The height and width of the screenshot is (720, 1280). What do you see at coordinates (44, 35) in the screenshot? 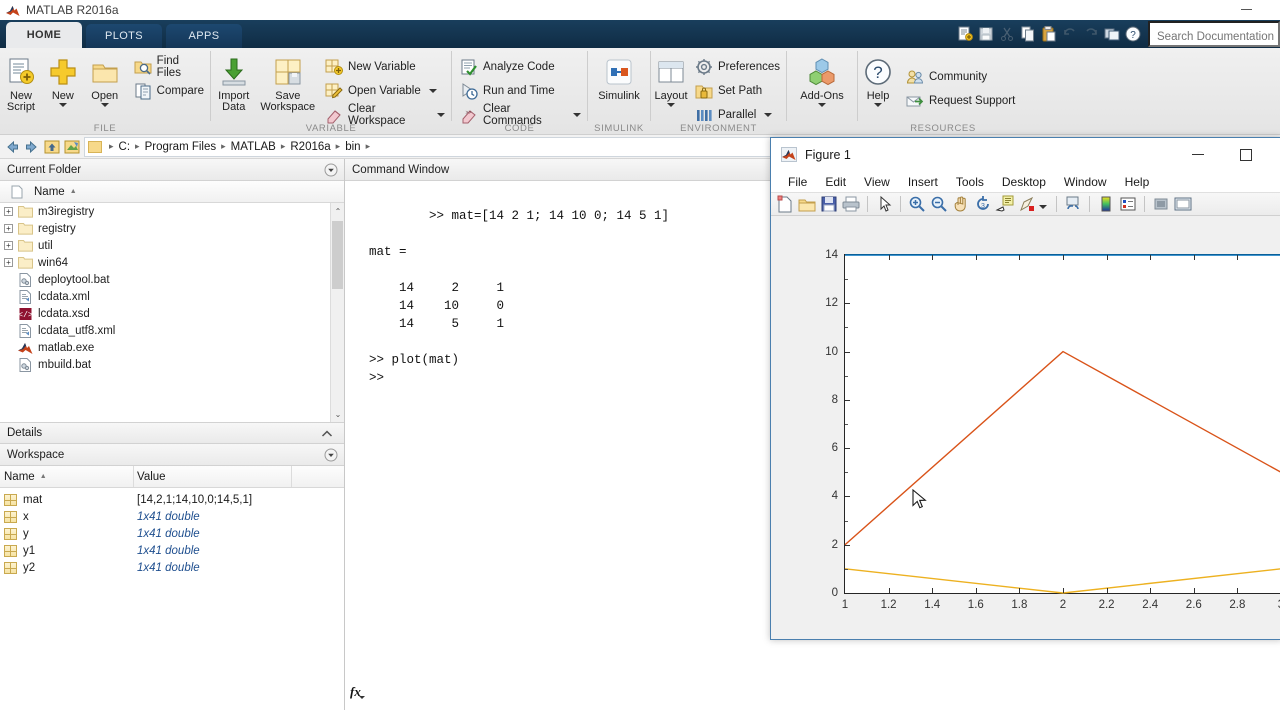
I see `tab-home: HOME` at bounding box center [44, 35].